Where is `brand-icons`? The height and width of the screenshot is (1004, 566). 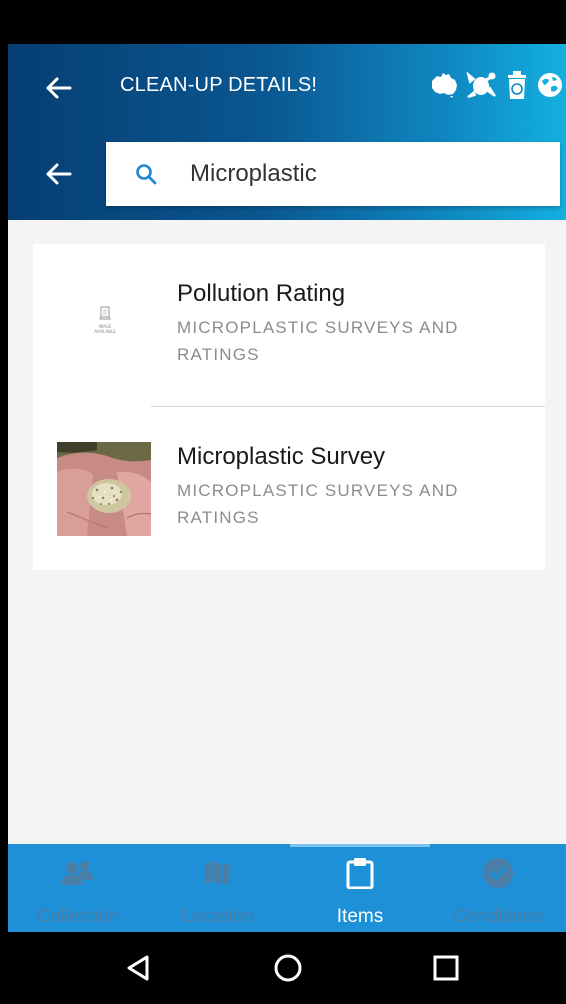 brand-icons is located at coordinates (496, 85).